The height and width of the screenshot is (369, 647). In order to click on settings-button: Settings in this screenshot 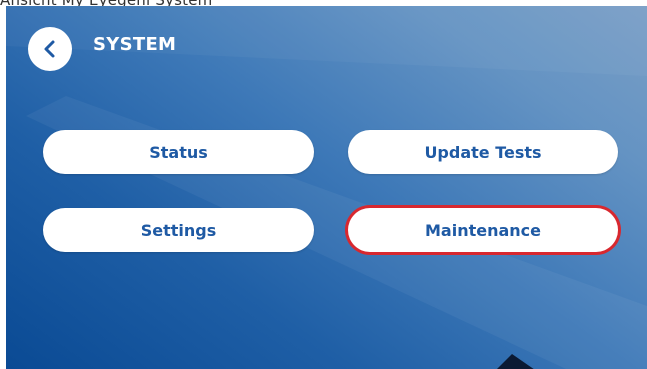, I will do `click(178, 230)`.